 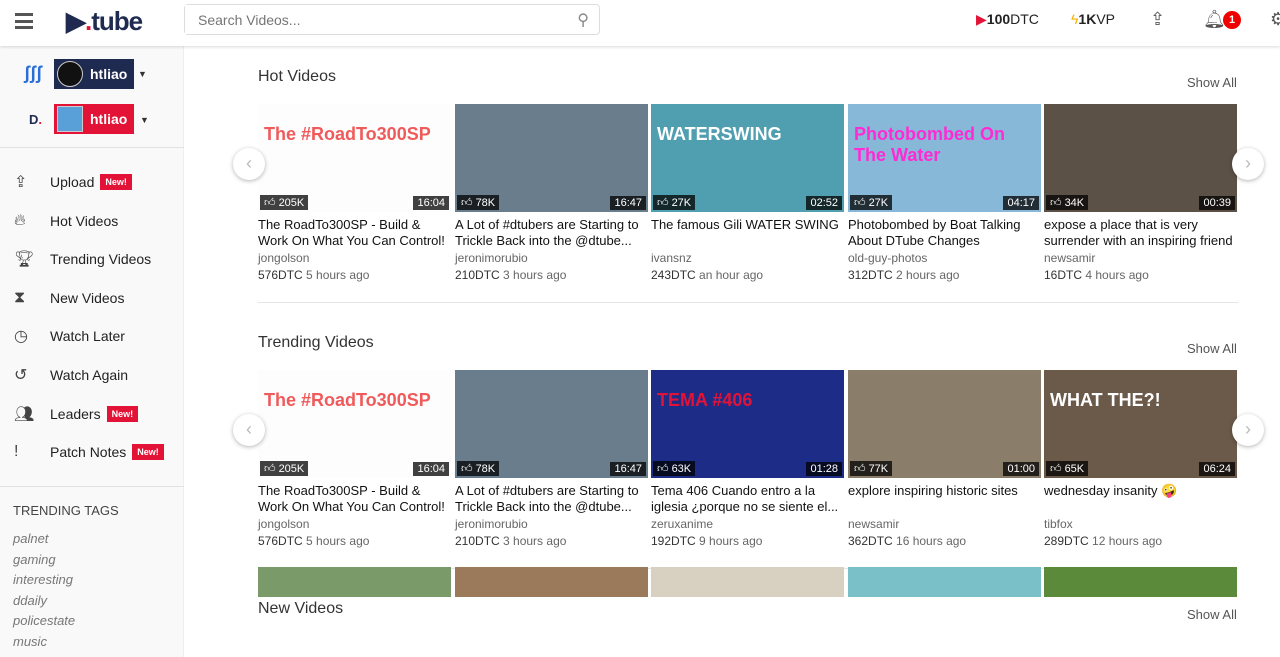 What do you see at coordinates (747, 158) in the screenshot?
I see `video-thumbnail: WATERSWING 👍︎ 27K 02:52` at bounding box center [747, 158].